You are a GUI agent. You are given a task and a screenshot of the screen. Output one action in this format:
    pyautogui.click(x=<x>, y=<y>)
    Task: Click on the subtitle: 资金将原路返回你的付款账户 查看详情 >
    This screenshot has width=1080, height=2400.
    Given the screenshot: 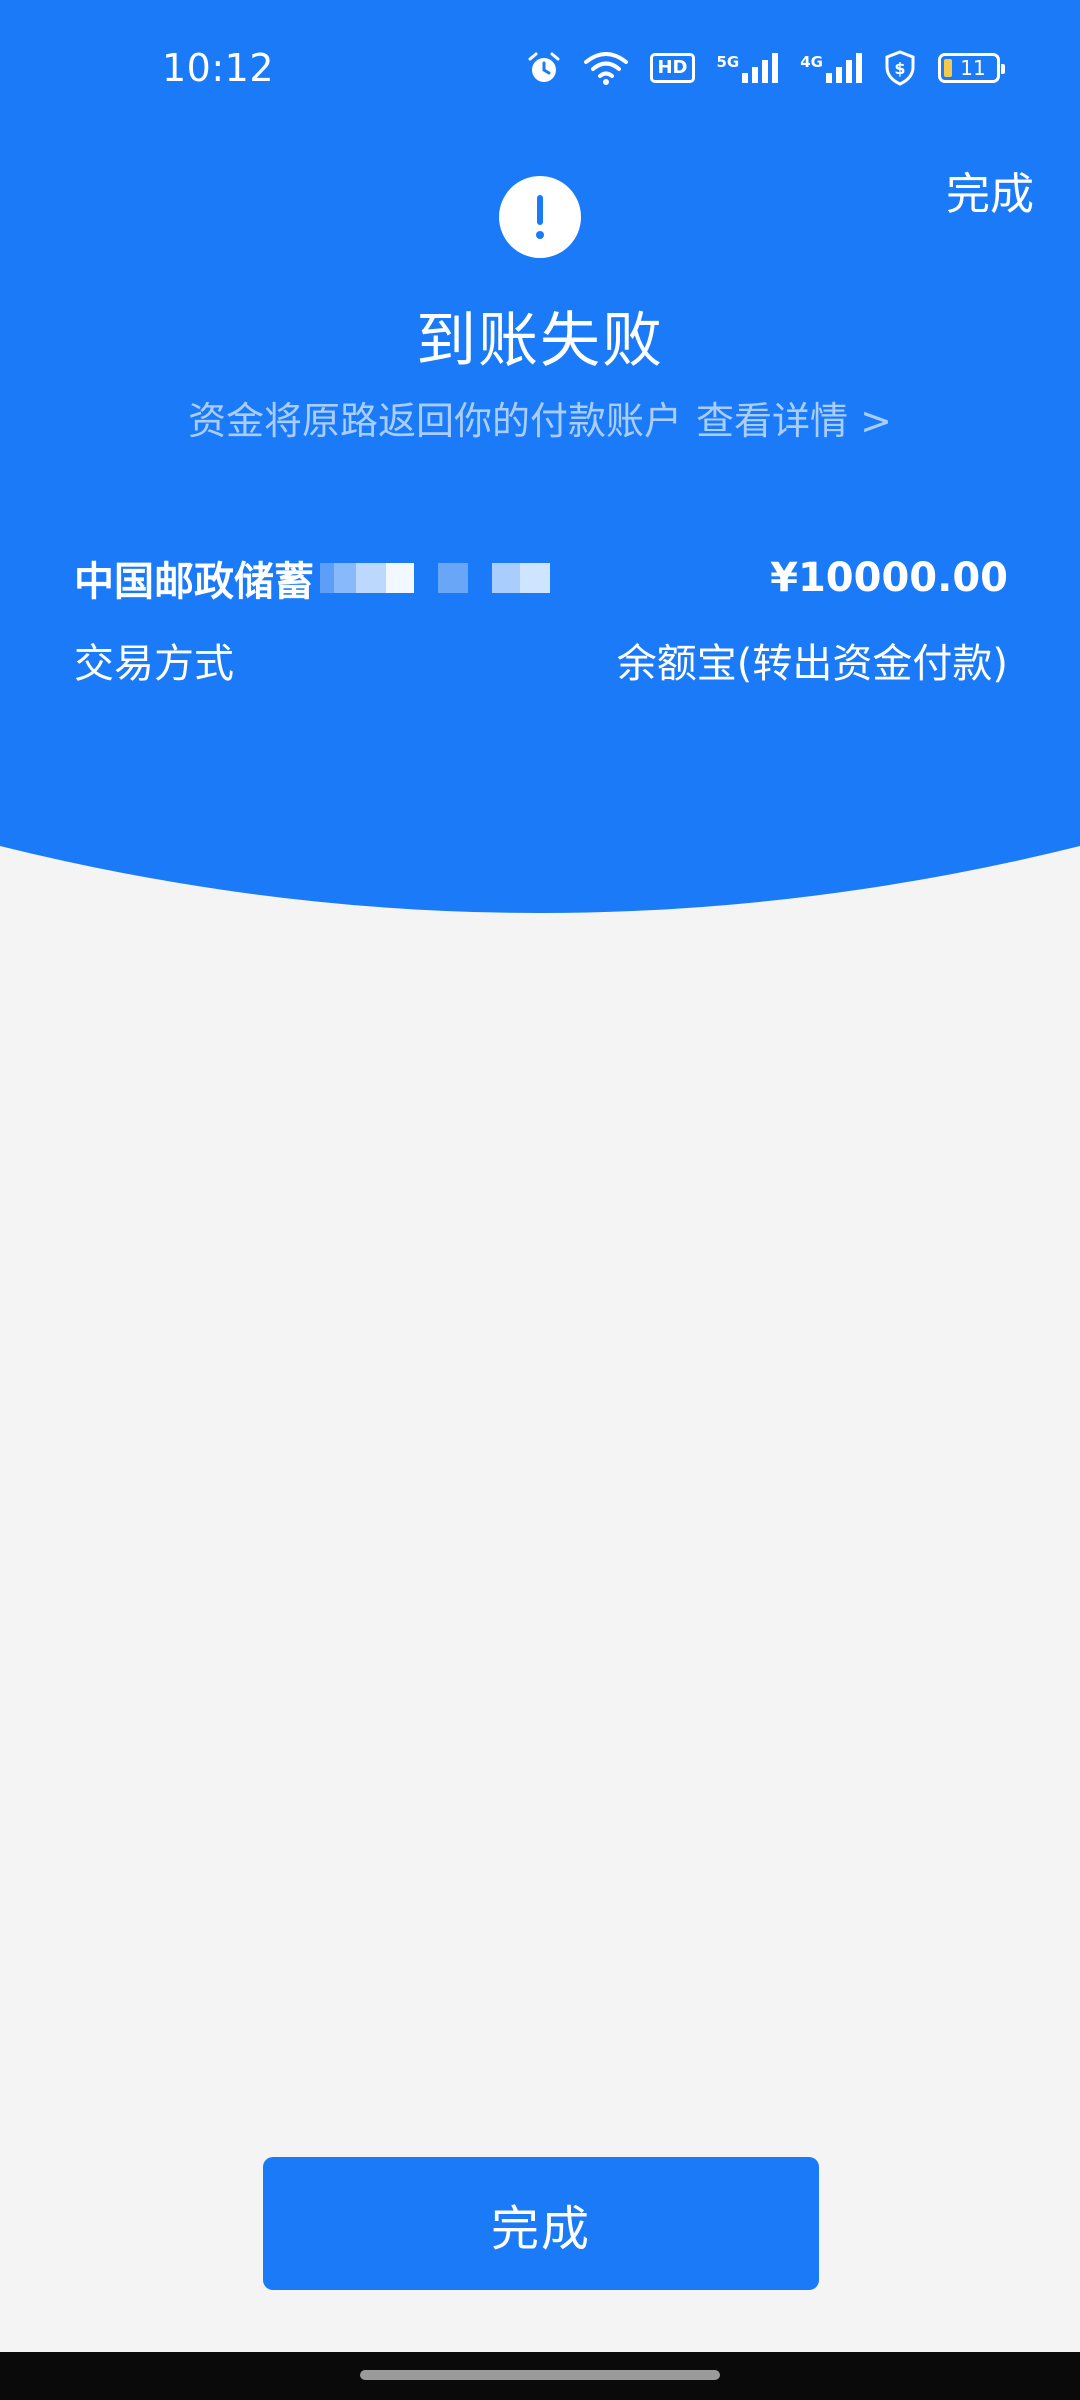 What is the action you would take?
    pyautogui.click(x=540, y=417)
    